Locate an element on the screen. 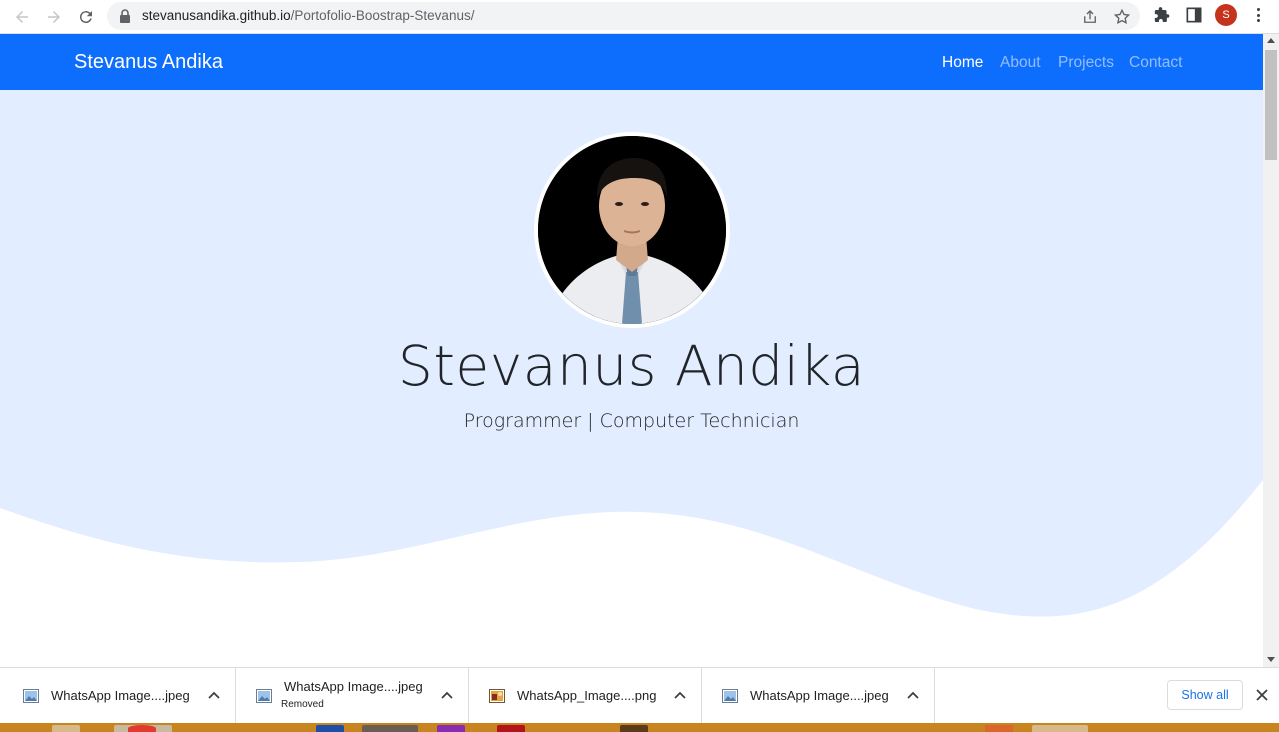 The height and width of the screenshot is (732, 1279). lock-icon is located at coordinates (125, 16).